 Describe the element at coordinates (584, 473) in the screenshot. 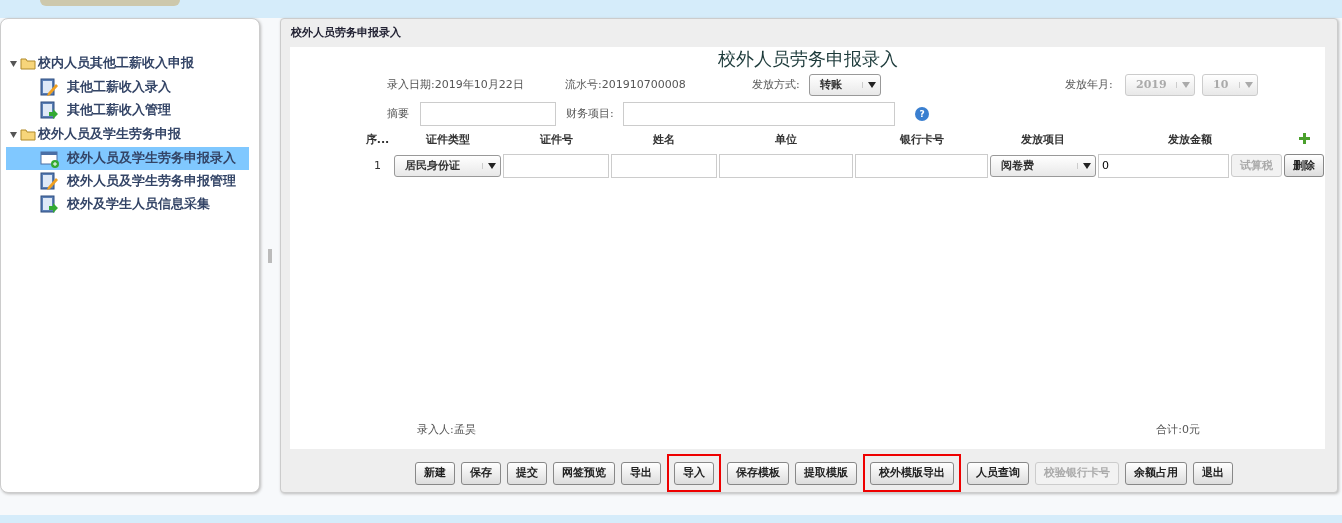

I see `toolbar-button: 网签预览` at that location.